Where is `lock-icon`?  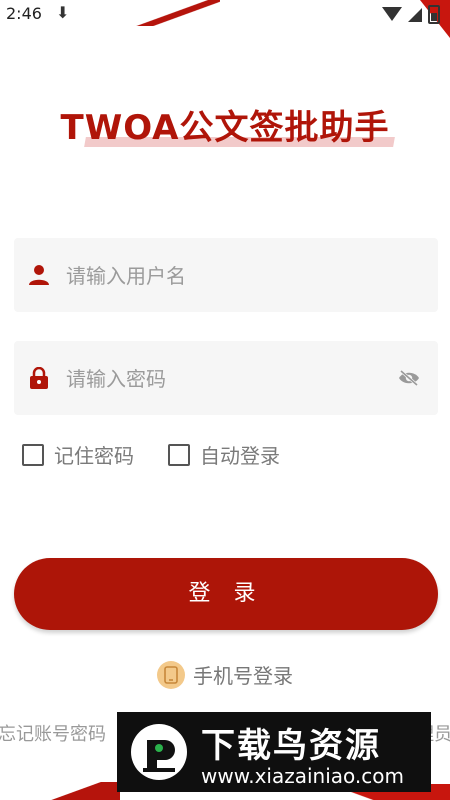 lock-icon is located at coordinates (39, 378).